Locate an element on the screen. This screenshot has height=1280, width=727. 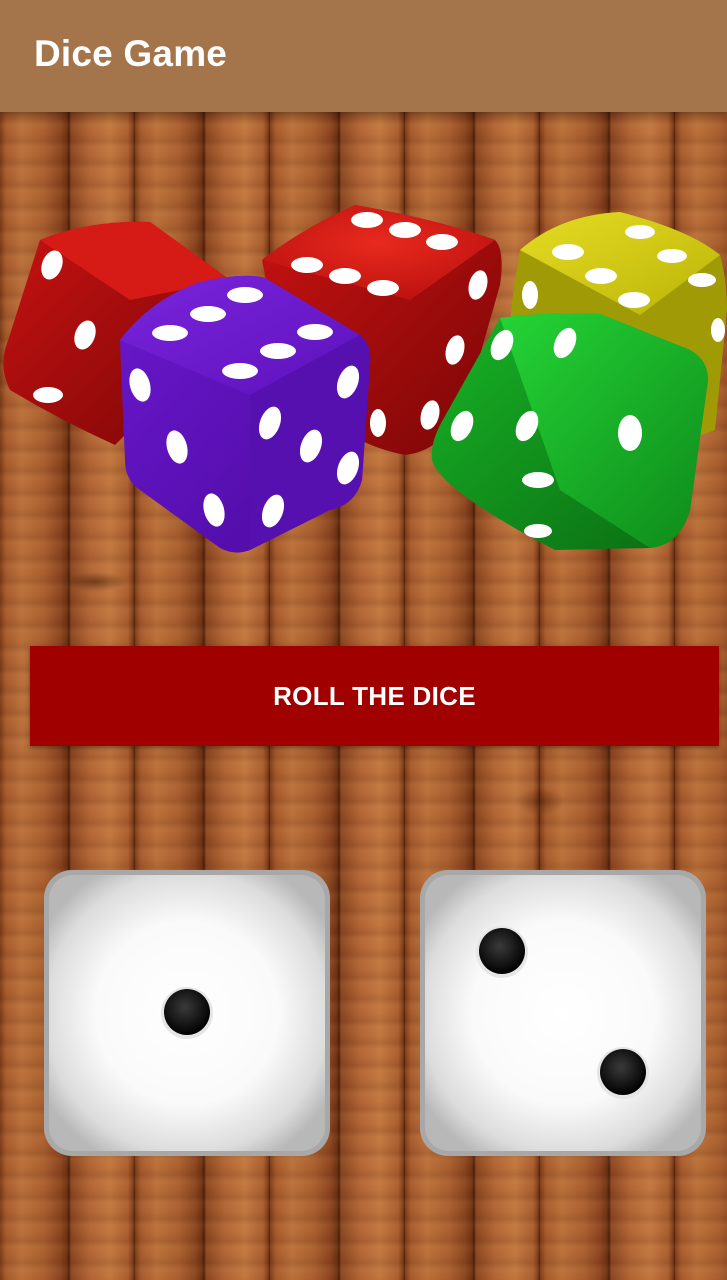
roll-the-dice-button: ROLL THE DICE is located at coordinates (374, 696).